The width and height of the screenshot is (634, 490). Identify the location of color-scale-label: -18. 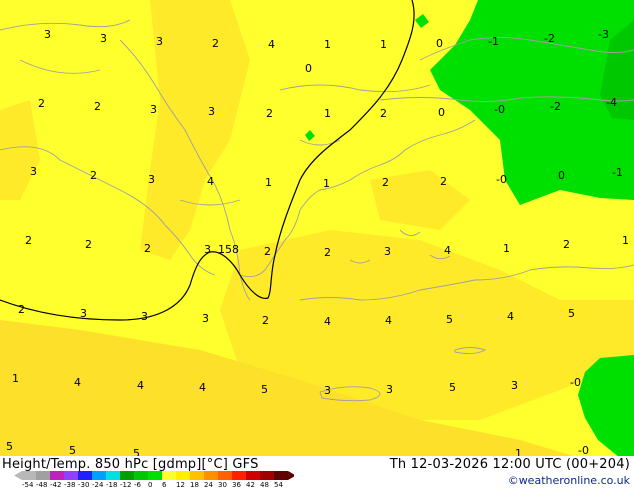
(112, 485).